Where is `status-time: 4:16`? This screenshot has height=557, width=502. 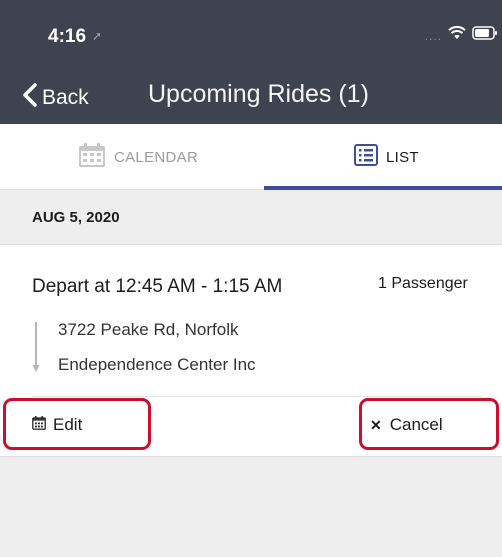
status-time: 4:16 is located at coordinates (67, 36).